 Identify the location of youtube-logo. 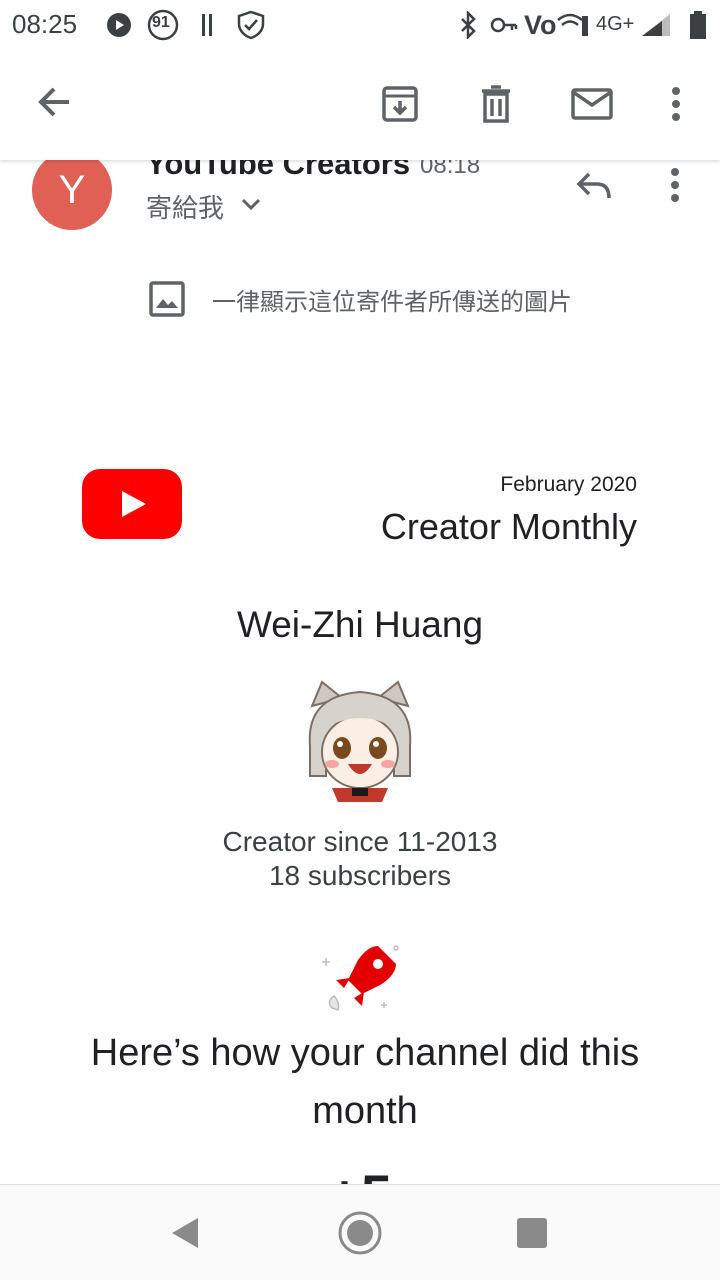
(132, 504).